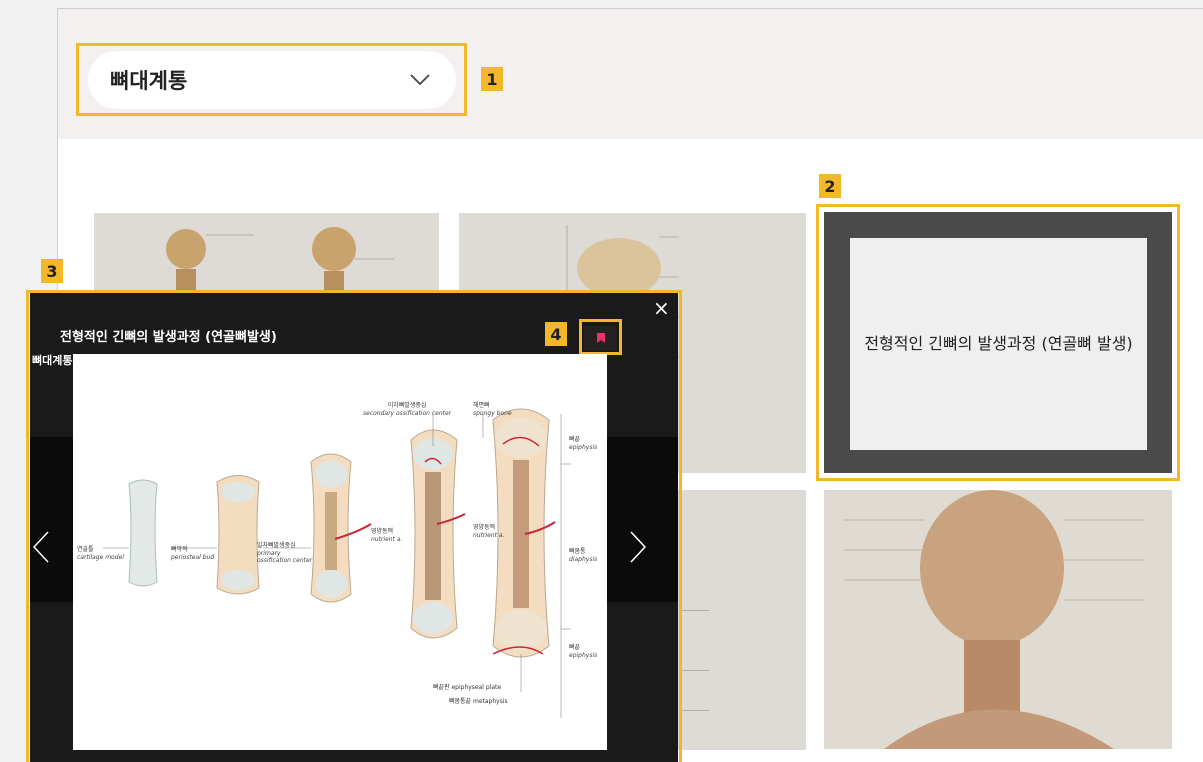 This screenshot has height=762, width=1203. Describe the element at coordinates (492, 409) in the screenshot. I see `label-spongy-bone: 해면뼈 spongy bone` at that location.